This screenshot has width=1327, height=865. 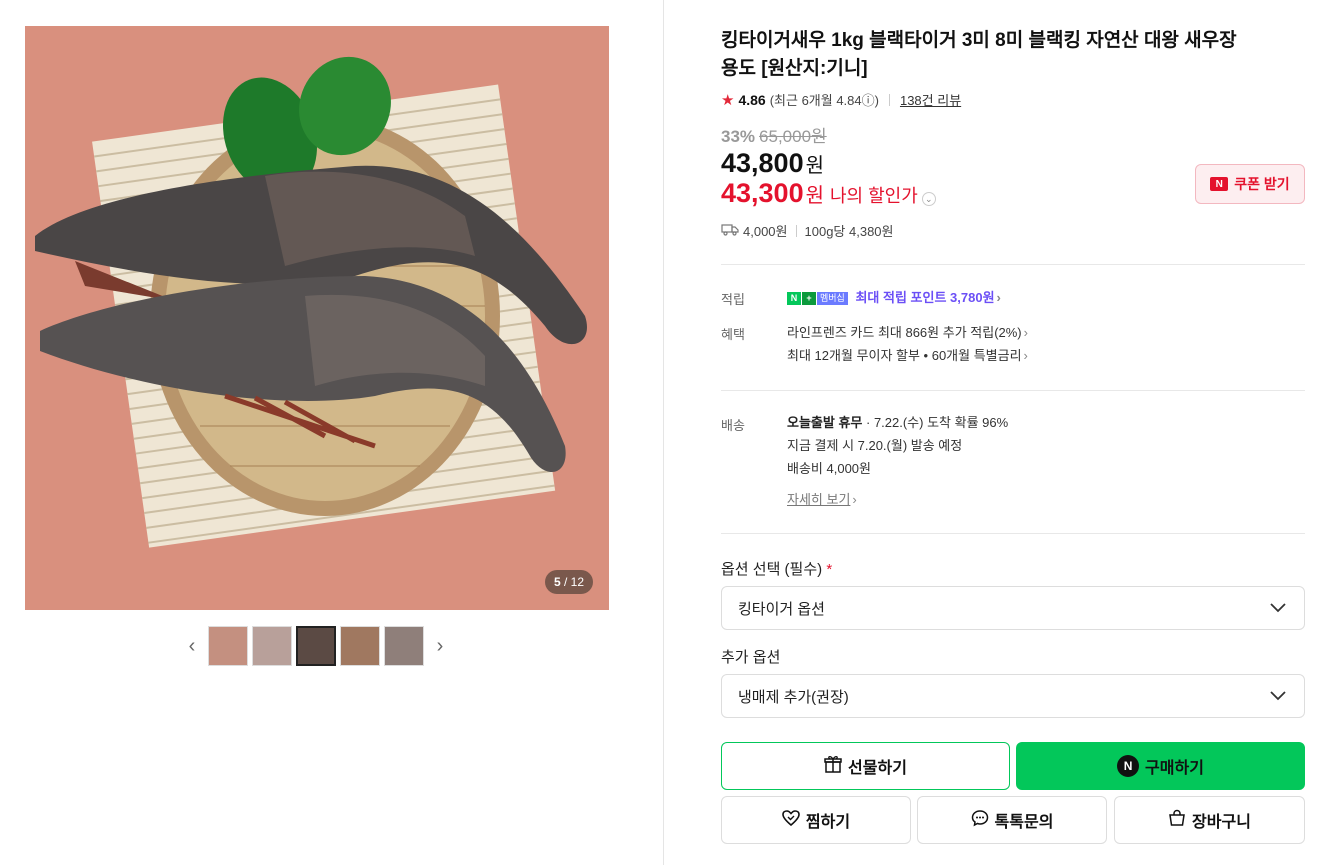 I want to click on price-row: 43,800 원, so click(x=772, y=163).